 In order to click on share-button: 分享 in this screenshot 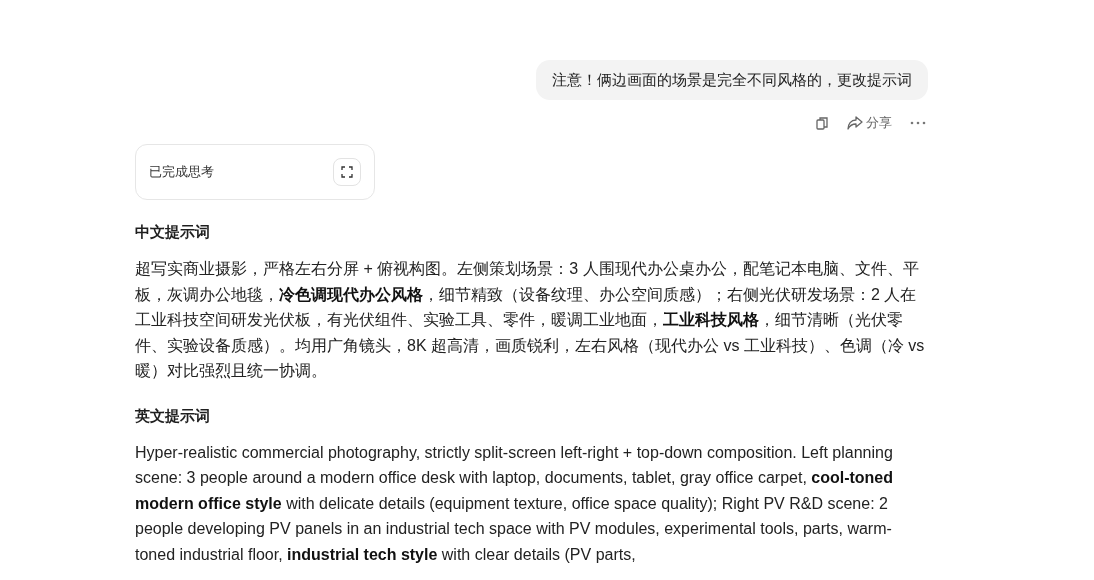, I will do `click(869, 123)`.